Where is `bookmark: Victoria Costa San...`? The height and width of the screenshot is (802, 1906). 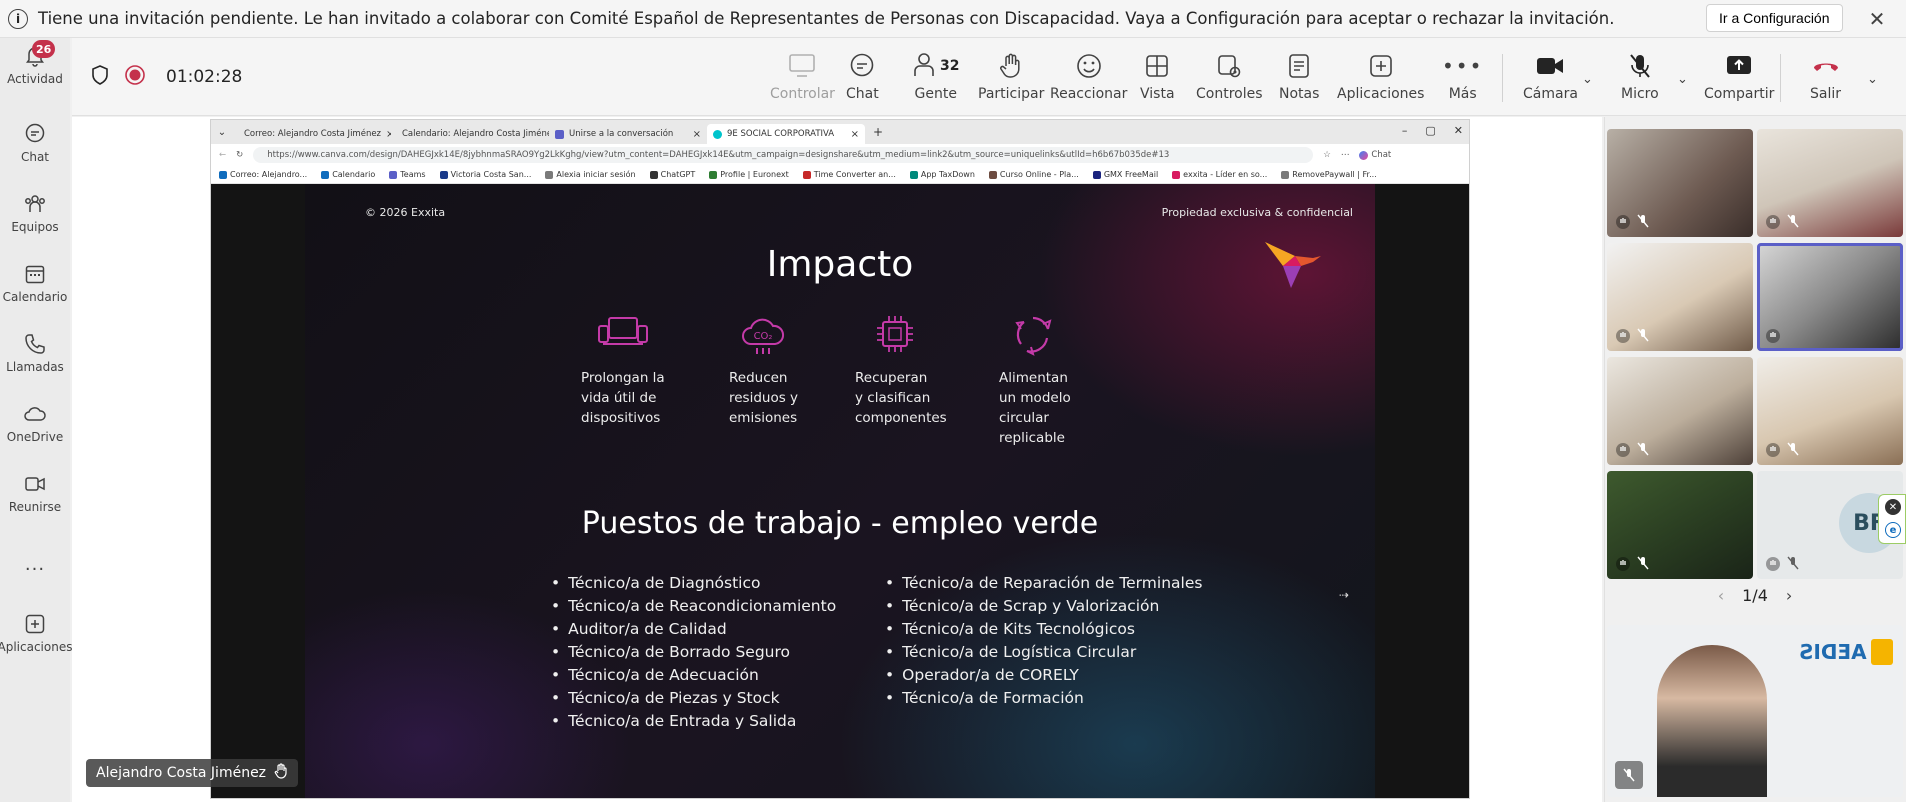 bookmark: Victoria Costa San... is located at coordinates (485, 174).